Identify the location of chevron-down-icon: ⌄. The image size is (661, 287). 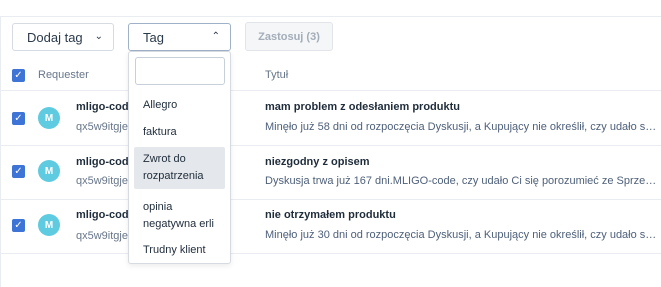
(98, 36).